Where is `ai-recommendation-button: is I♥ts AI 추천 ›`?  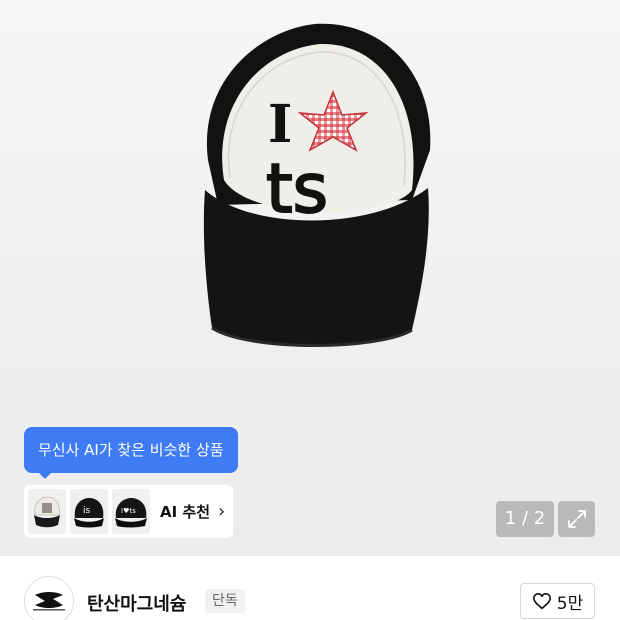
ai-recommendation-button: is I♥ts AI 추천 › is located at coordinates (128, 511).